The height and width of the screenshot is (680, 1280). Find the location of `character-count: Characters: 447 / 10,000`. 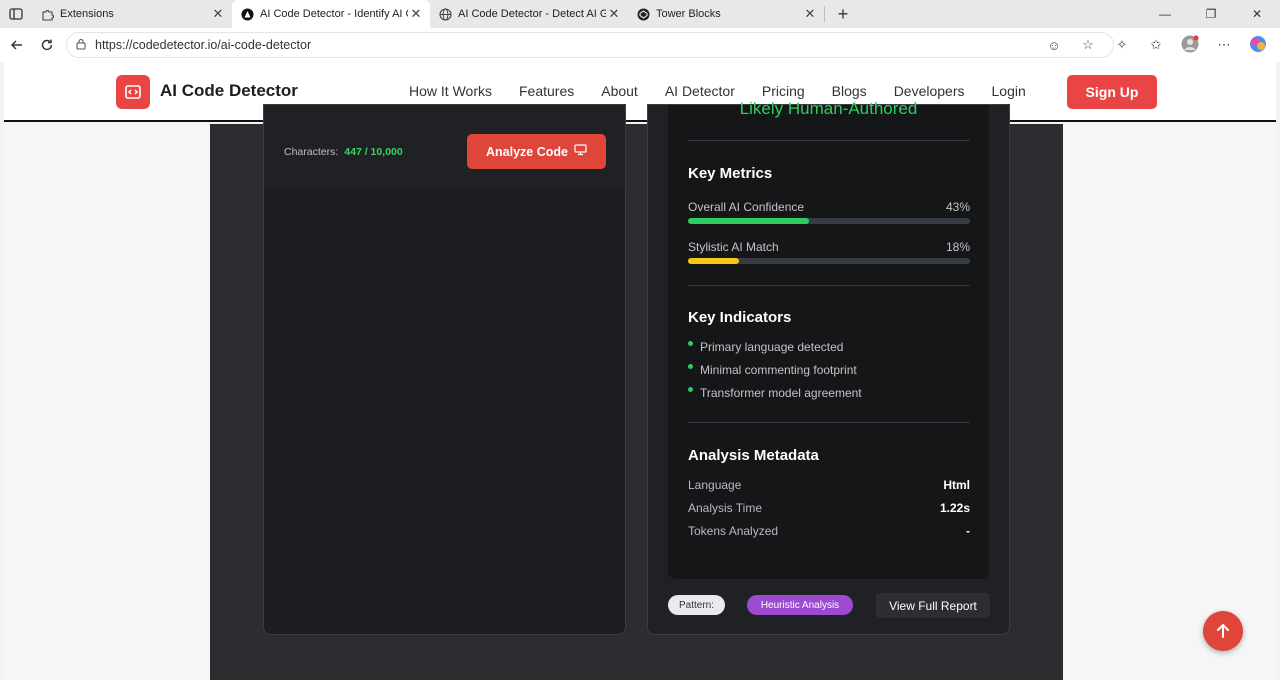

character-count: Characters: 447 / 10,000 is located at coordinates (343, 152).